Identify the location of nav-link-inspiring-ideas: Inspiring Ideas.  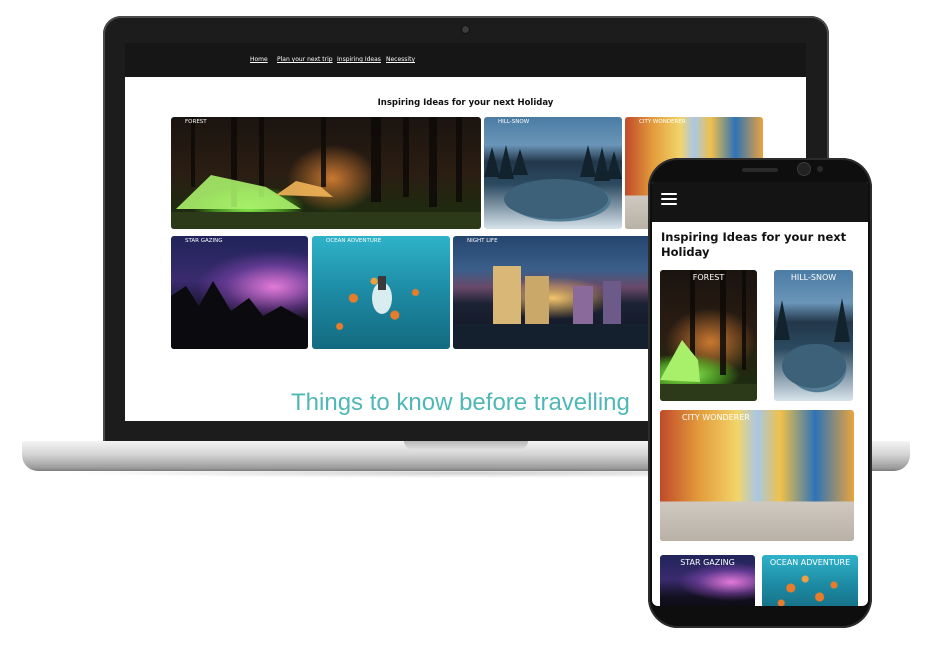
(359, 59).